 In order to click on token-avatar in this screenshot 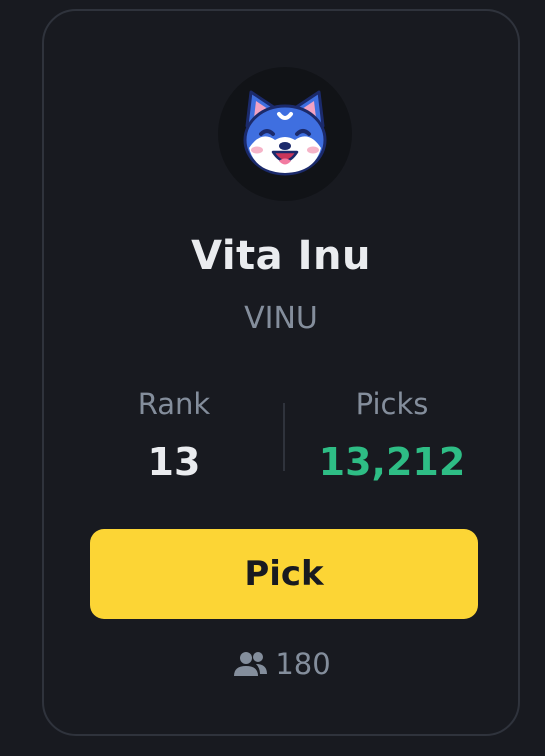, I will do `click(285, 134)`.